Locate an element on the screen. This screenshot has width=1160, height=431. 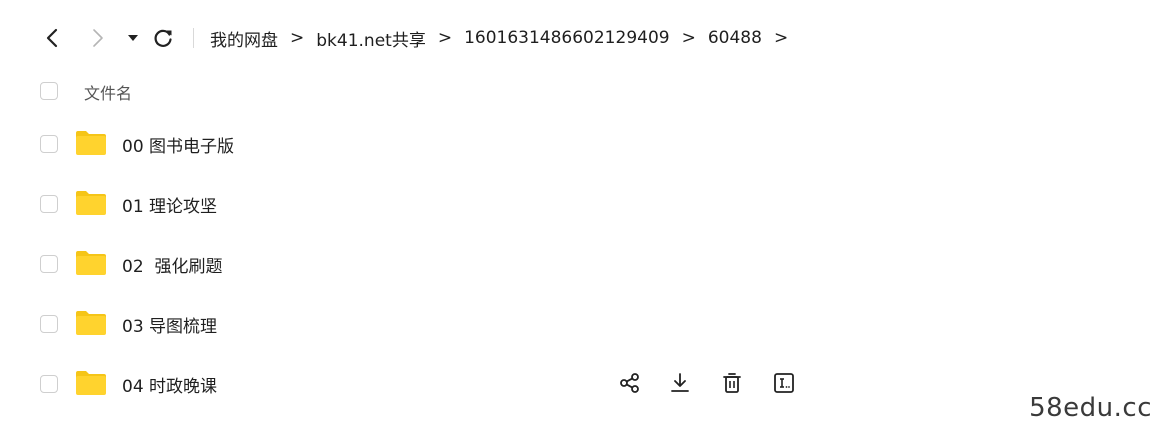
file-row: 04 时政晚课 is located at coordinates (580, 384).